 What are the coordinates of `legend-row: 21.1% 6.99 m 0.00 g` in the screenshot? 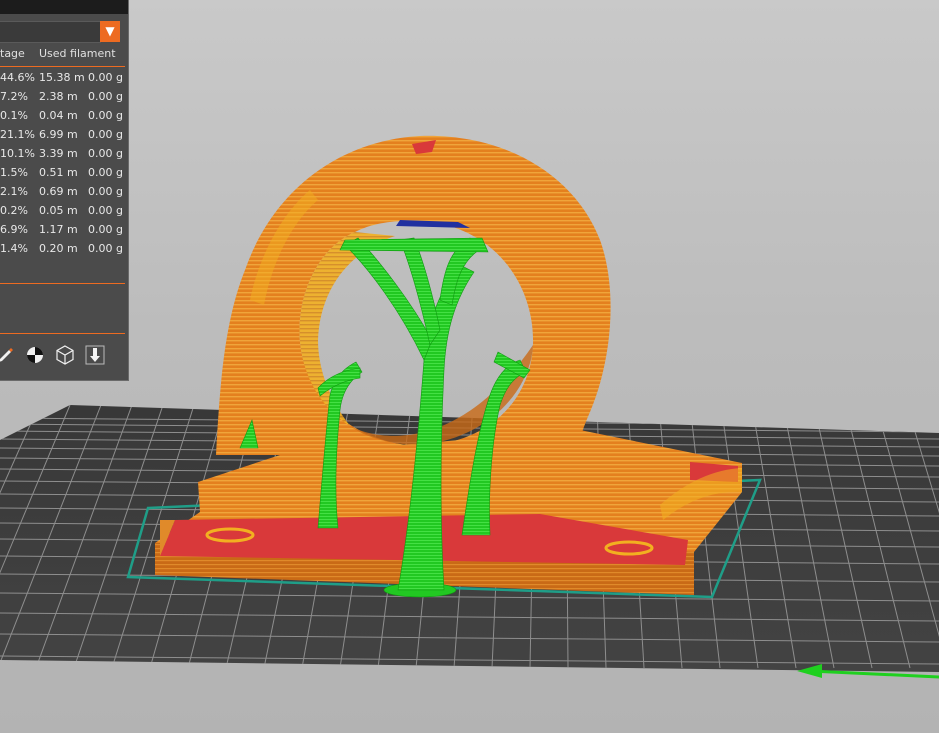 It's located at (64, 134).